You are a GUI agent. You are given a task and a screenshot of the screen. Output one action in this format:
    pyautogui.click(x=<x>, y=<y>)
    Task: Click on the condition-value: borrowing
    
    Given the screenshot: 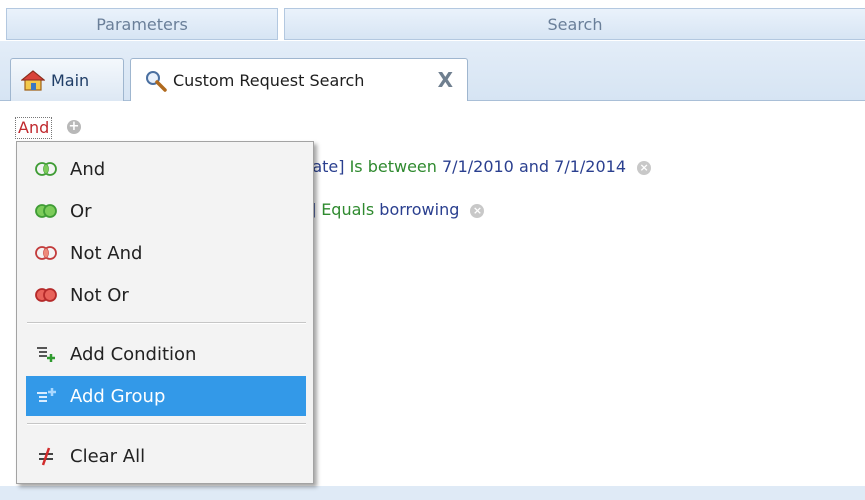 What is the action you would take?
    pyautogui.click(x=419, y=209)
    